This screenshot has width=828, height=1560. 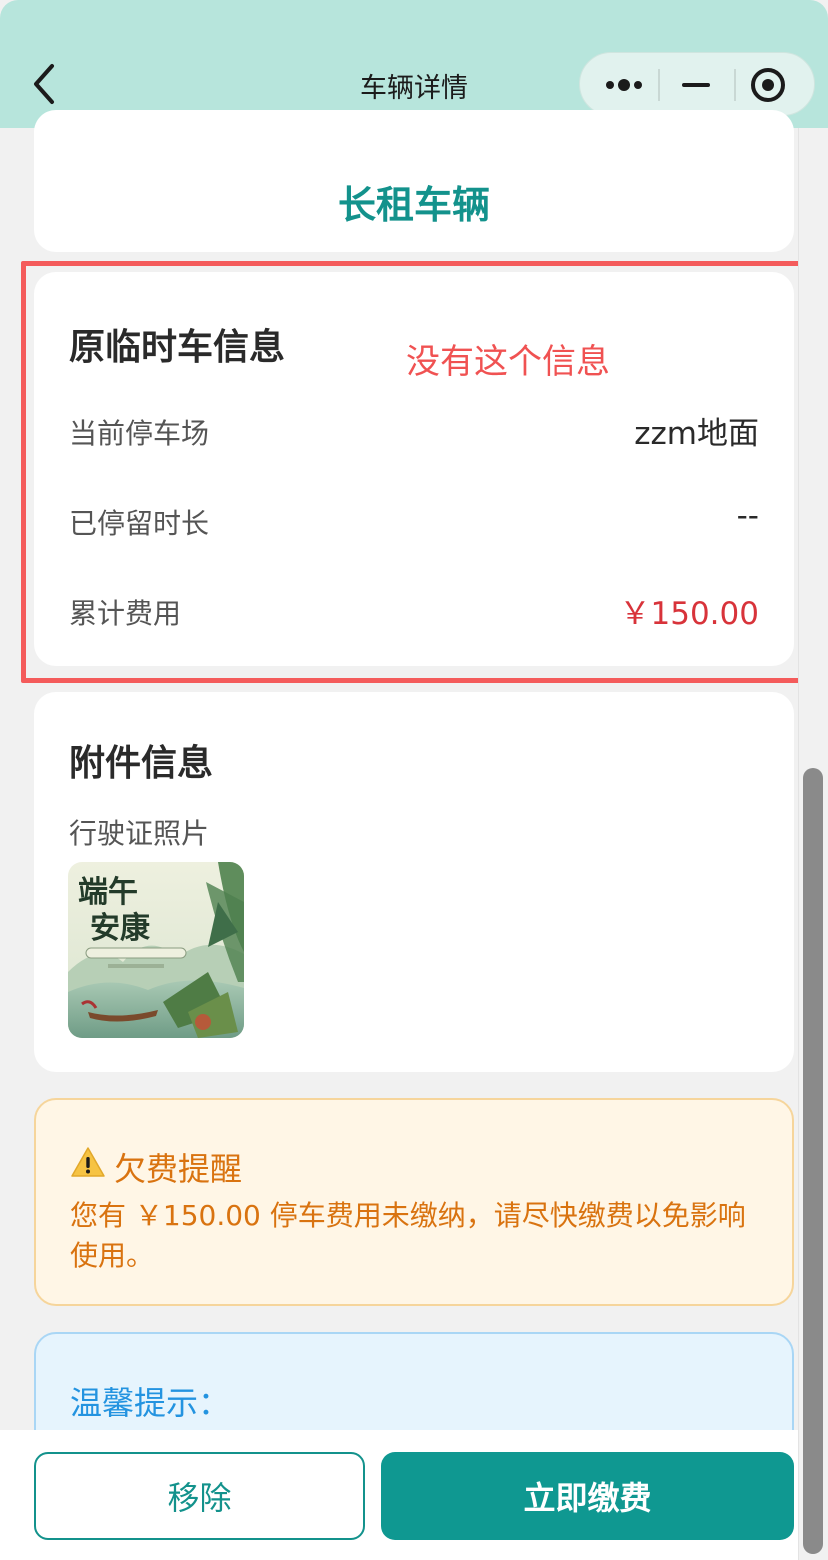 I want to click on license-photo-thumbnail: 端午 安康, so click(x=156, y=950).